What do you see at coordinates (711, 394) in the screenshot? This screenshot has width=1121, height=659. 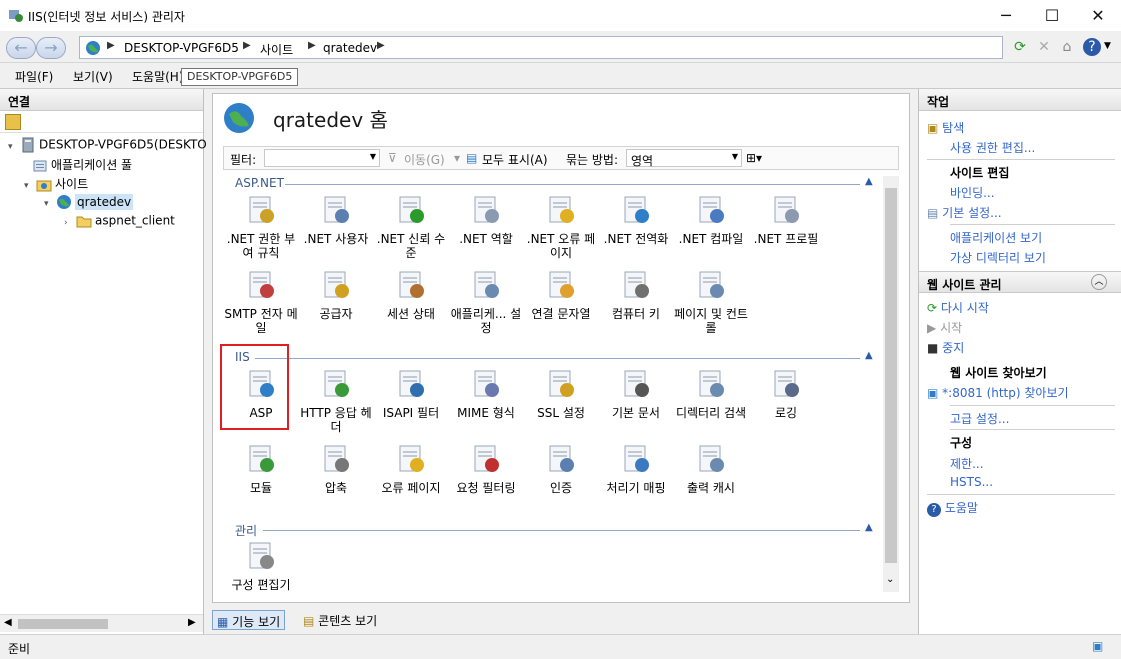 I see `feature-dir-browse: 디렉터리 검색` at bounding box center [711, 394].